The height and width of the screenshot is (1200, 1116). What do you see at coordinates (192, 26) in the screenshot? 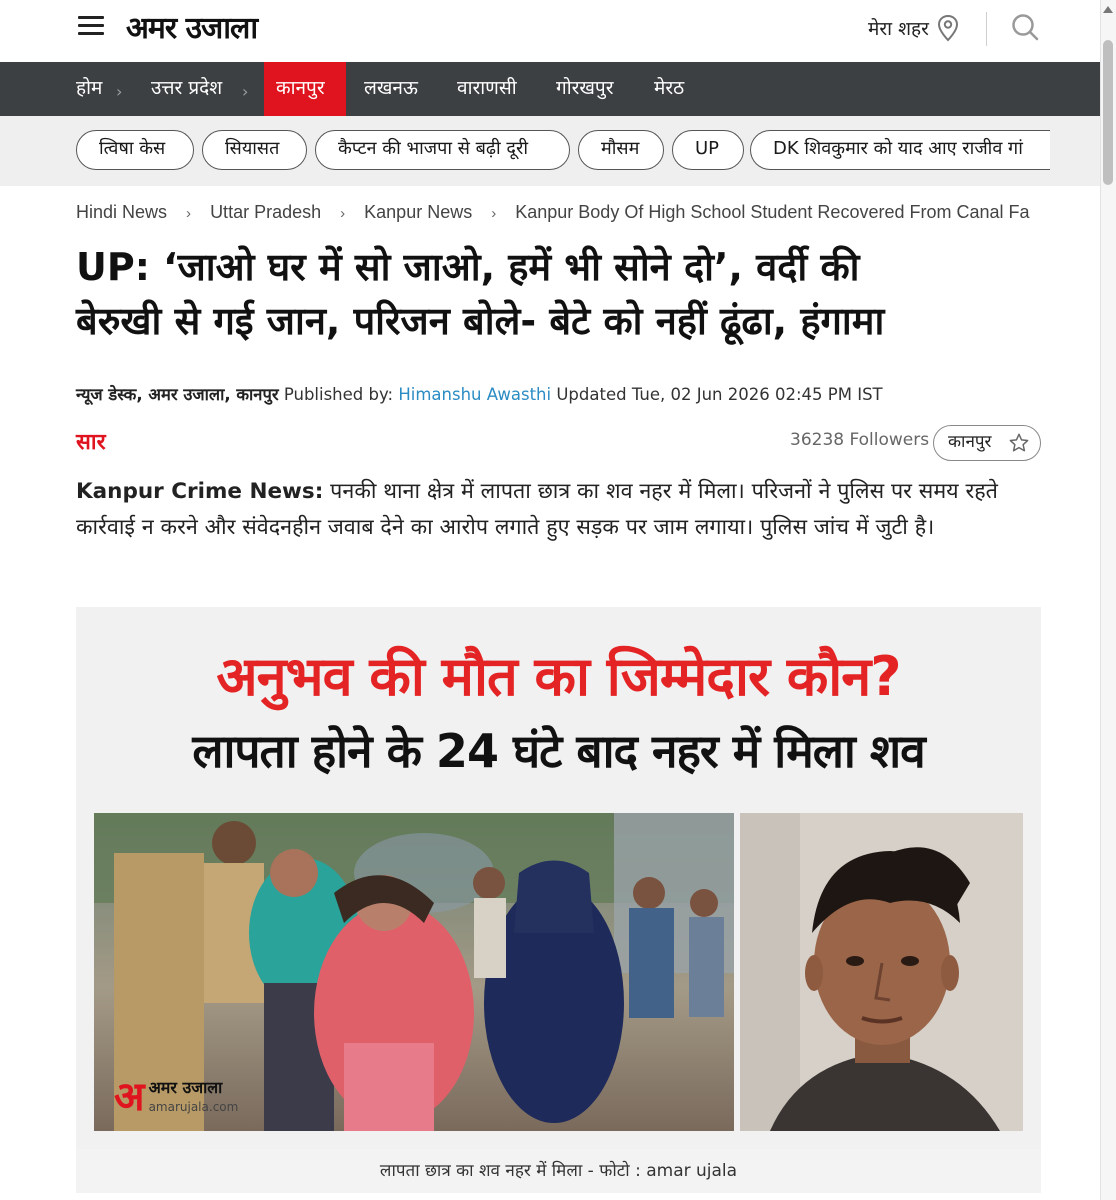
I see `site-logo: अमर उजाला` at bounding box center [192, 26].